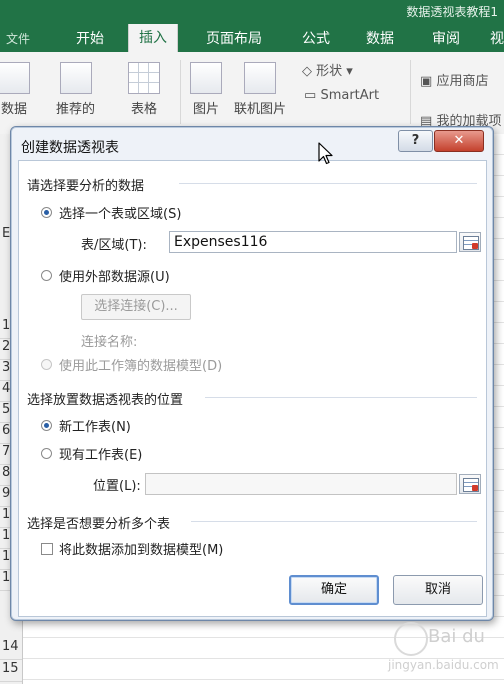  I want to click on watermark-text: Bai du, so click(456, 636).